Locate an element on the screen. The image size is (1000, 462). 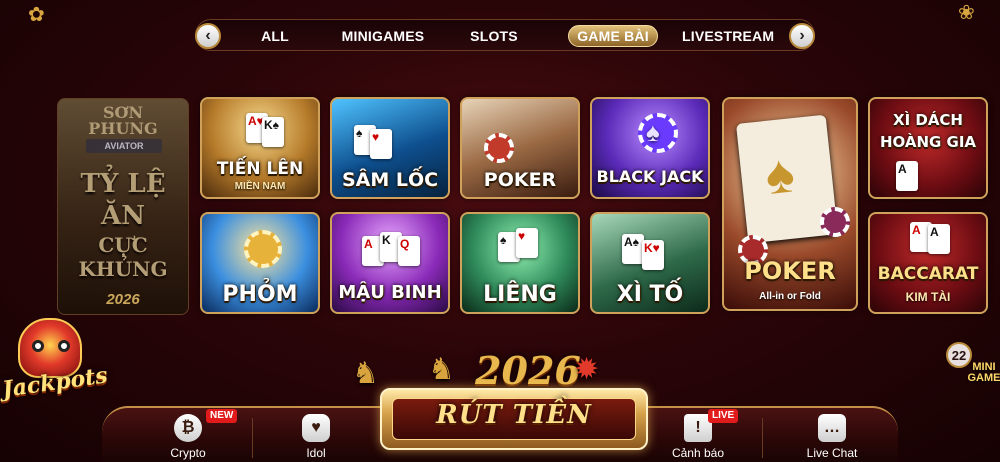
crypto-button: ₿ NEW Crypto is located at coordinates (190, 435).